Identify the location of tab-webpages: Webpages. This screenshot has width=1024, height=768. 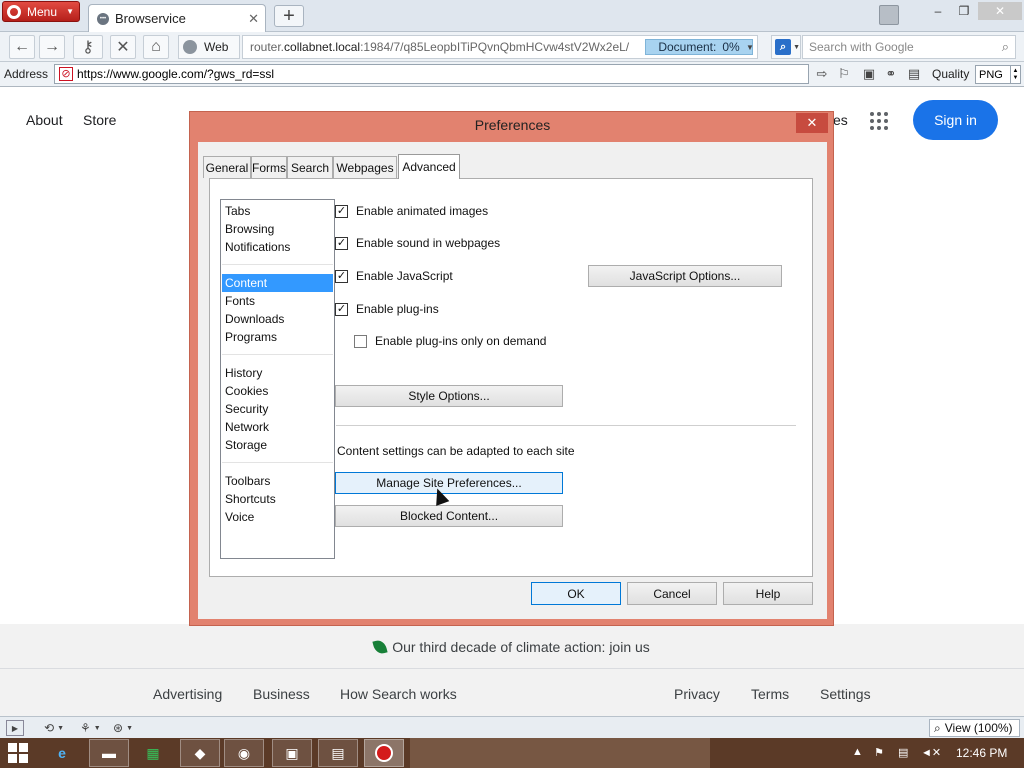
(365, 167).